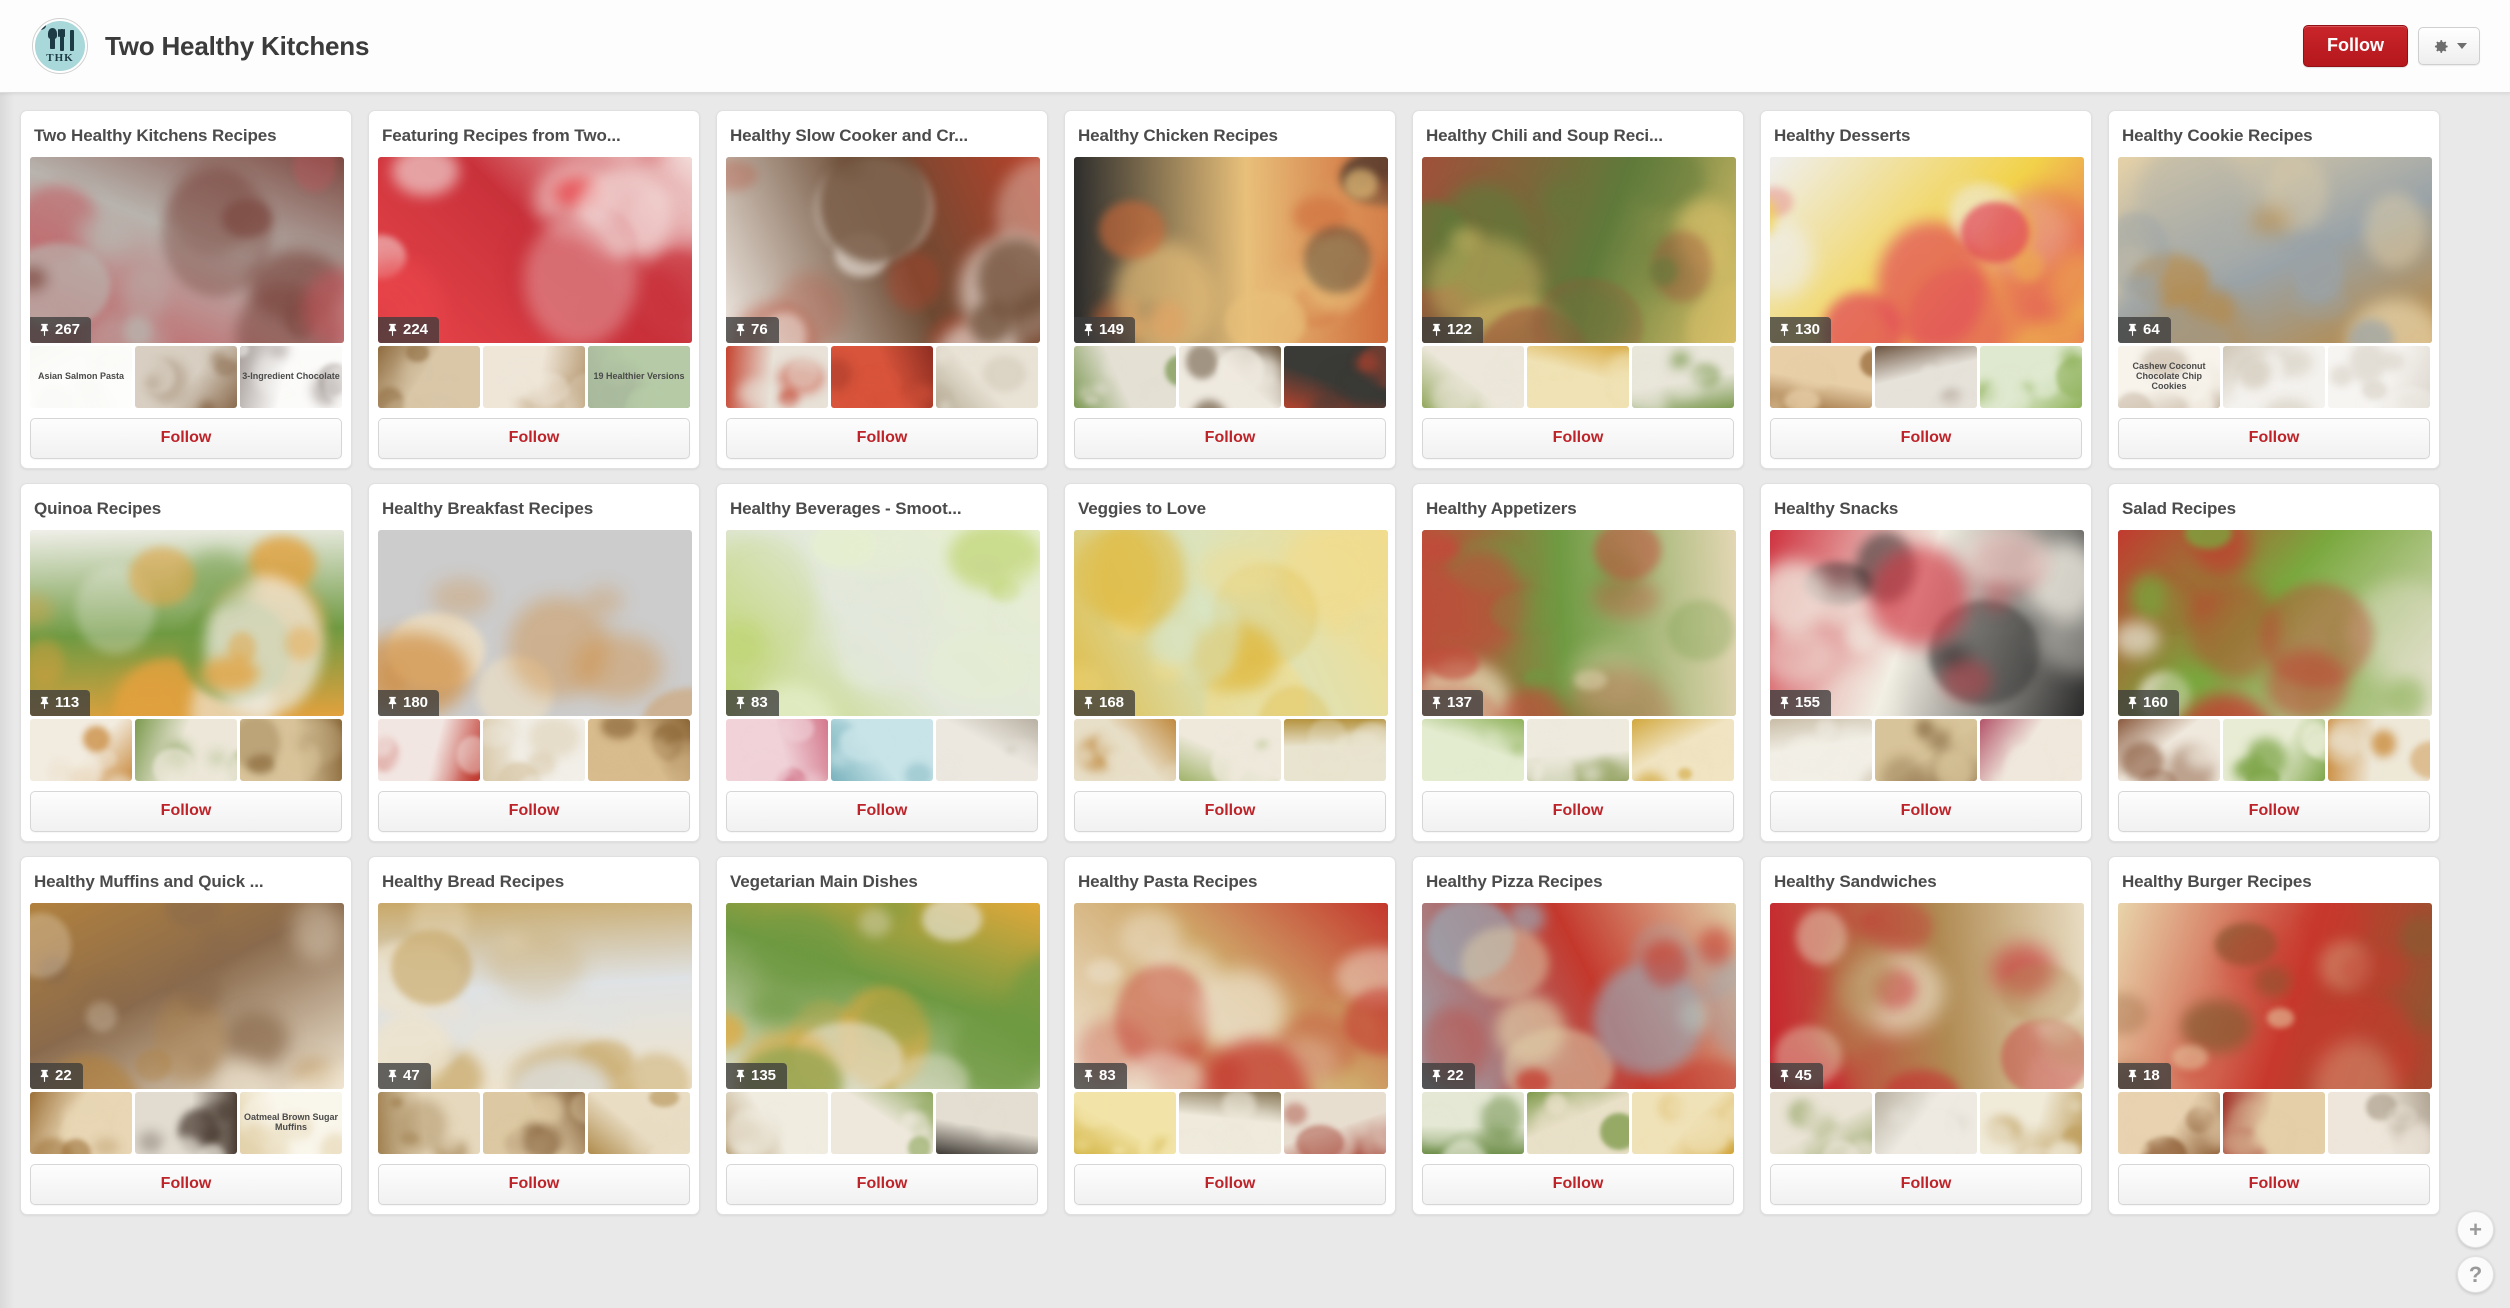 Image resolution: width=2510 pixels, height=1308 pixels. I want to click on board-card: Healthy Slow Cooker and Cr... 76 Follow, so click(882, 289).